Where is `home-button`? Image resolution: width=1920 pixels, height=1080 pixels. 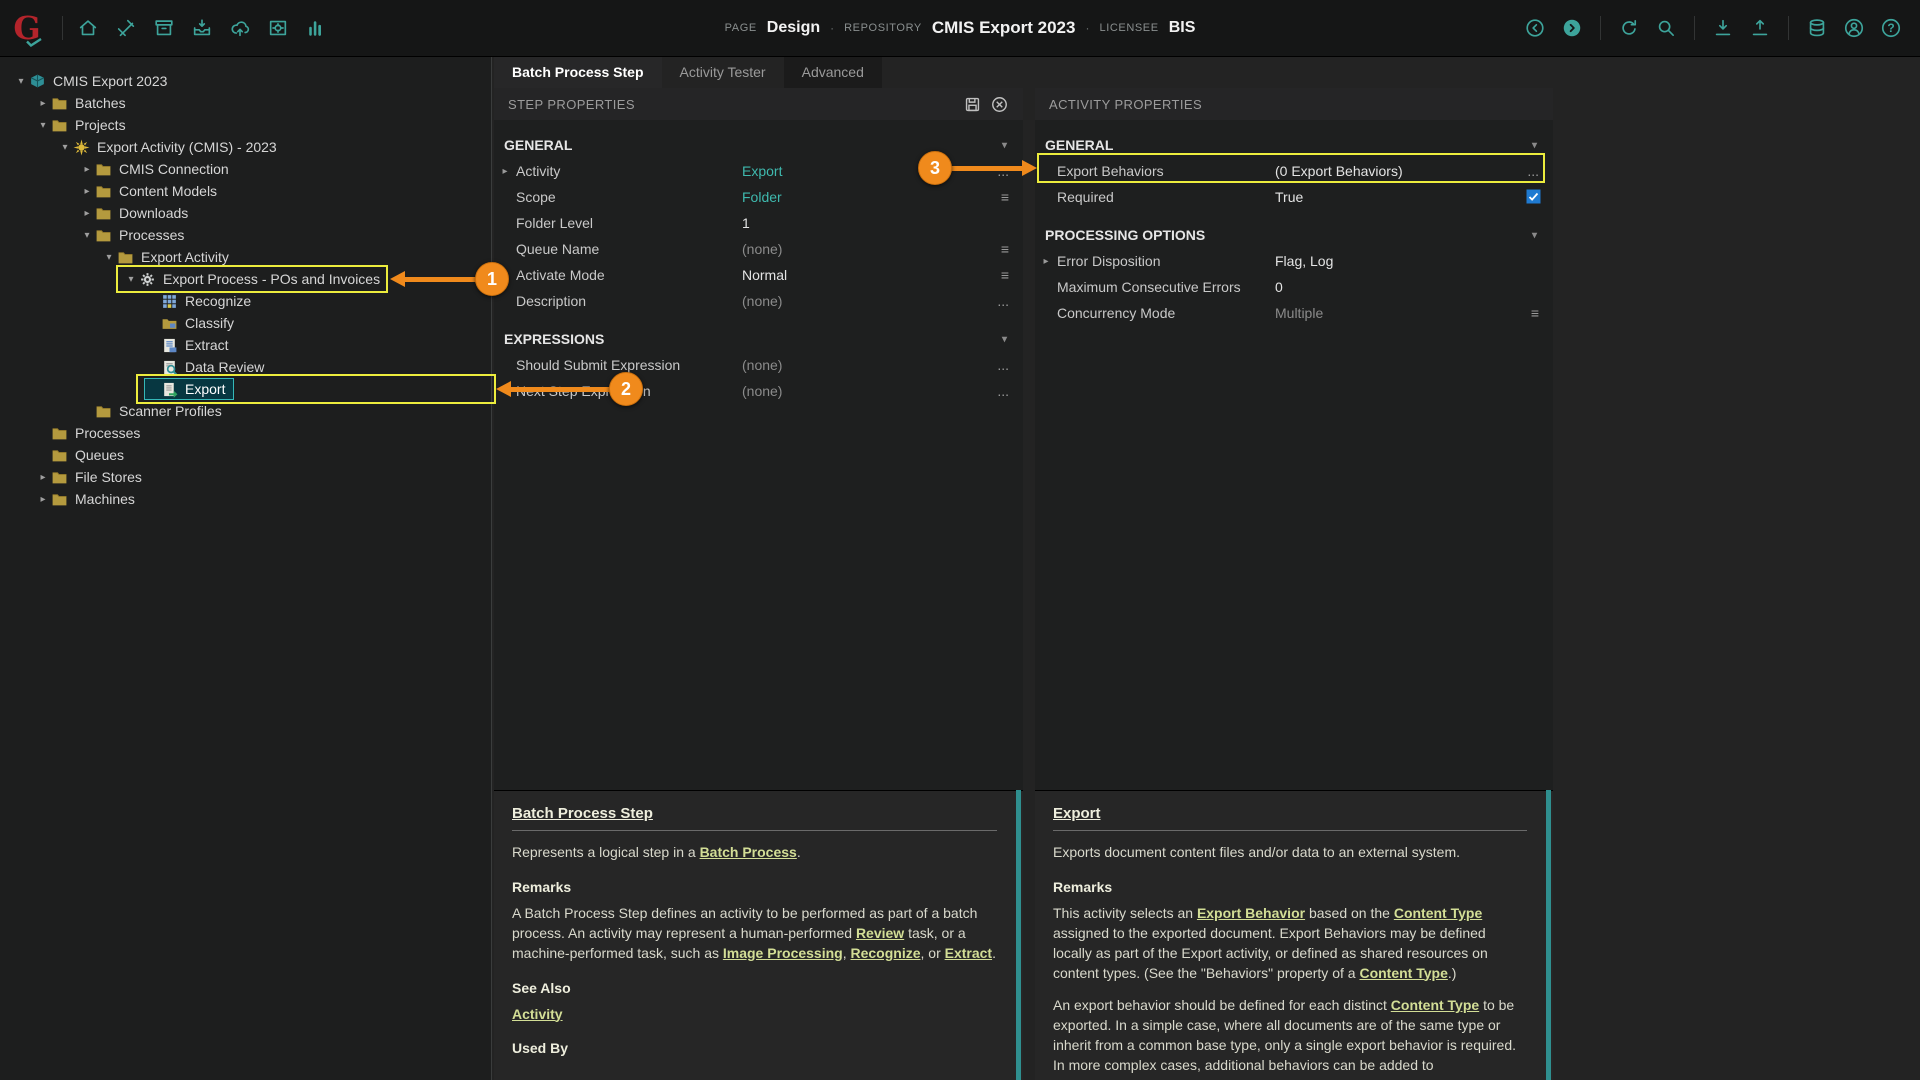
home-button is located at coordinates (88, 28).